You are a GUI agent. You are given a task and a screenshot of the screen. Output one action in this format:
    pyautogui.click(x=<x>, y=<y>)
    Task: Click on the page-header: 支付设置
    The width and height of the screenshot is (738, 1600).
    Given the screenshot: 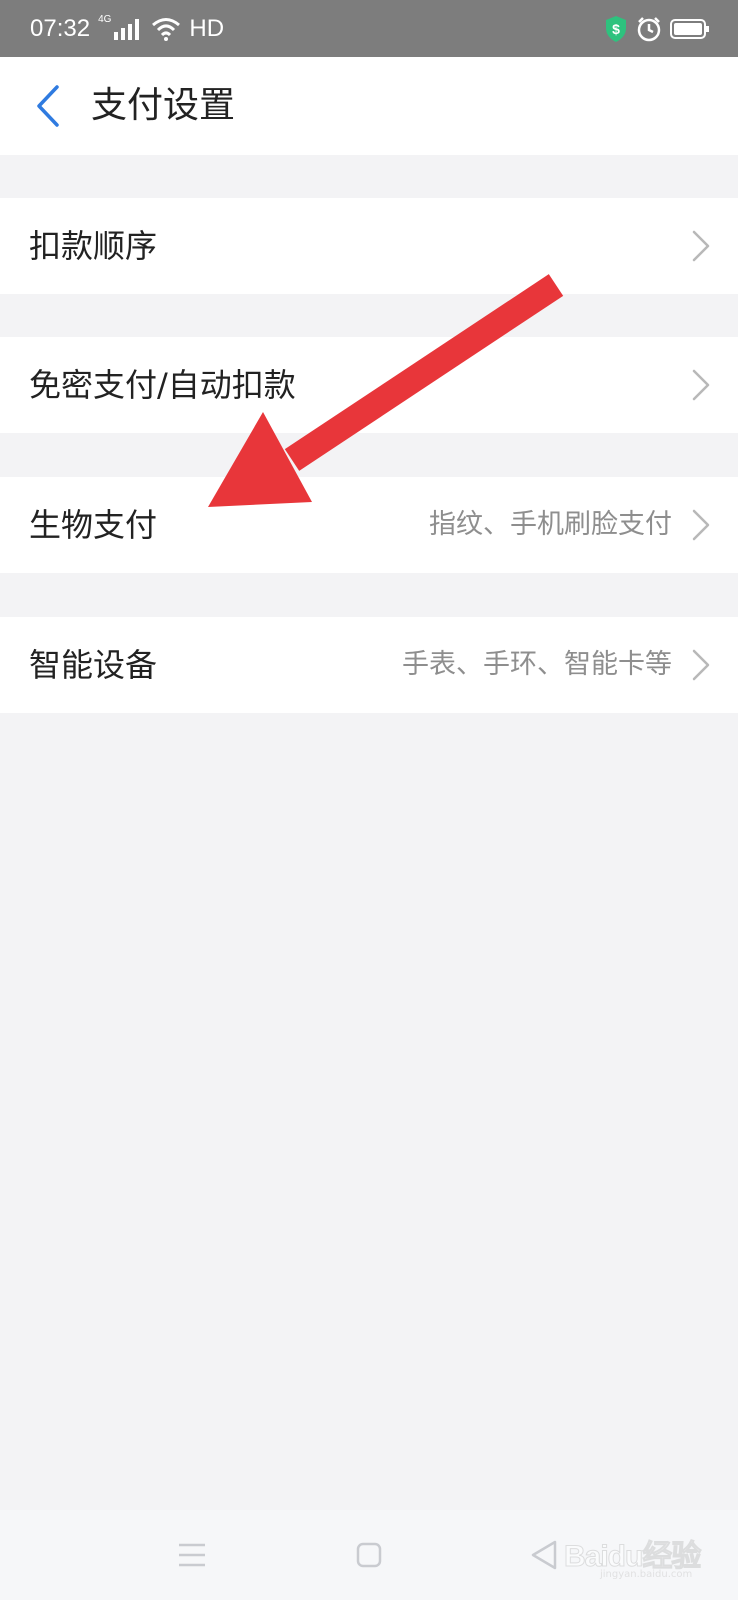 What is the action you would take?
    pyautogui.click(x=369, y=106)
    